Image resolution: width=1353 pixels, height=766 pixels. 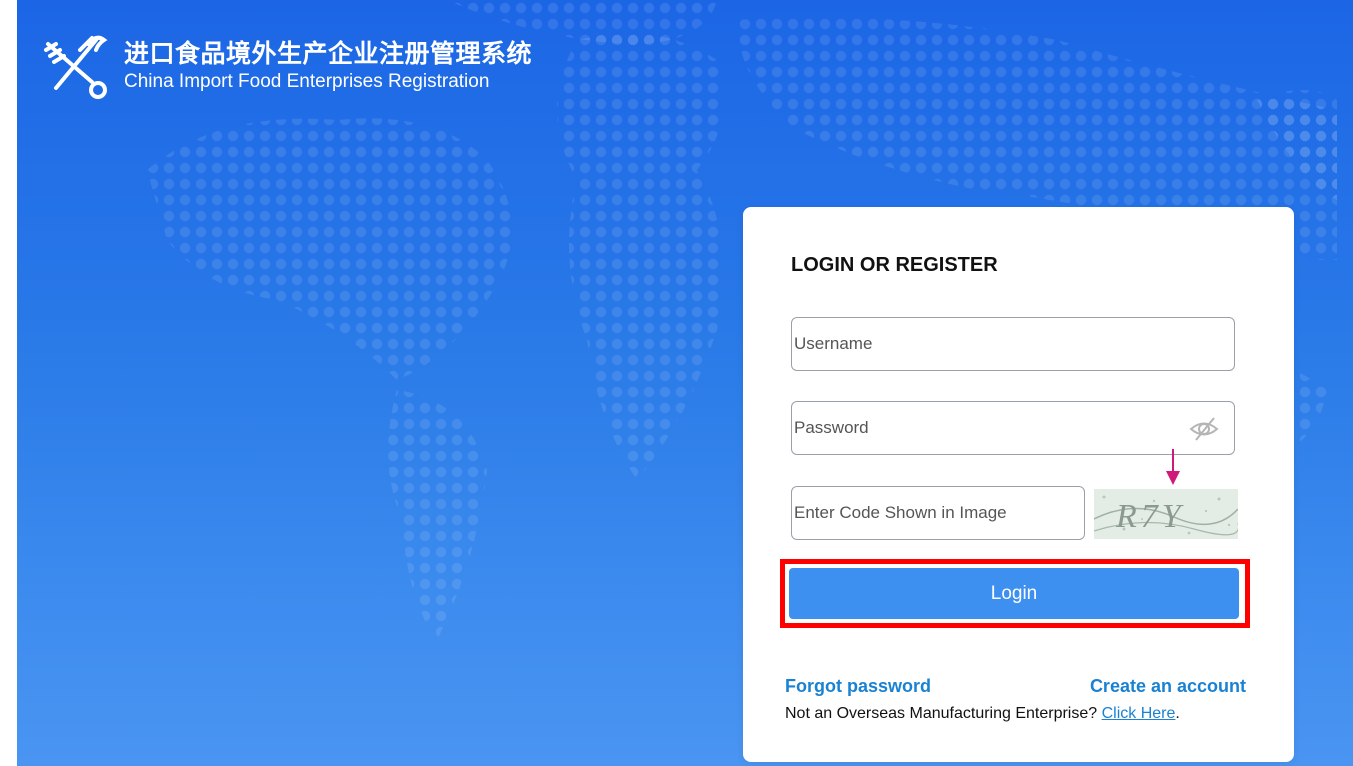 What do you see at coordinates (925, 513) in the screenshot?
I see `captcha-input` at bounding box center [925, 513].